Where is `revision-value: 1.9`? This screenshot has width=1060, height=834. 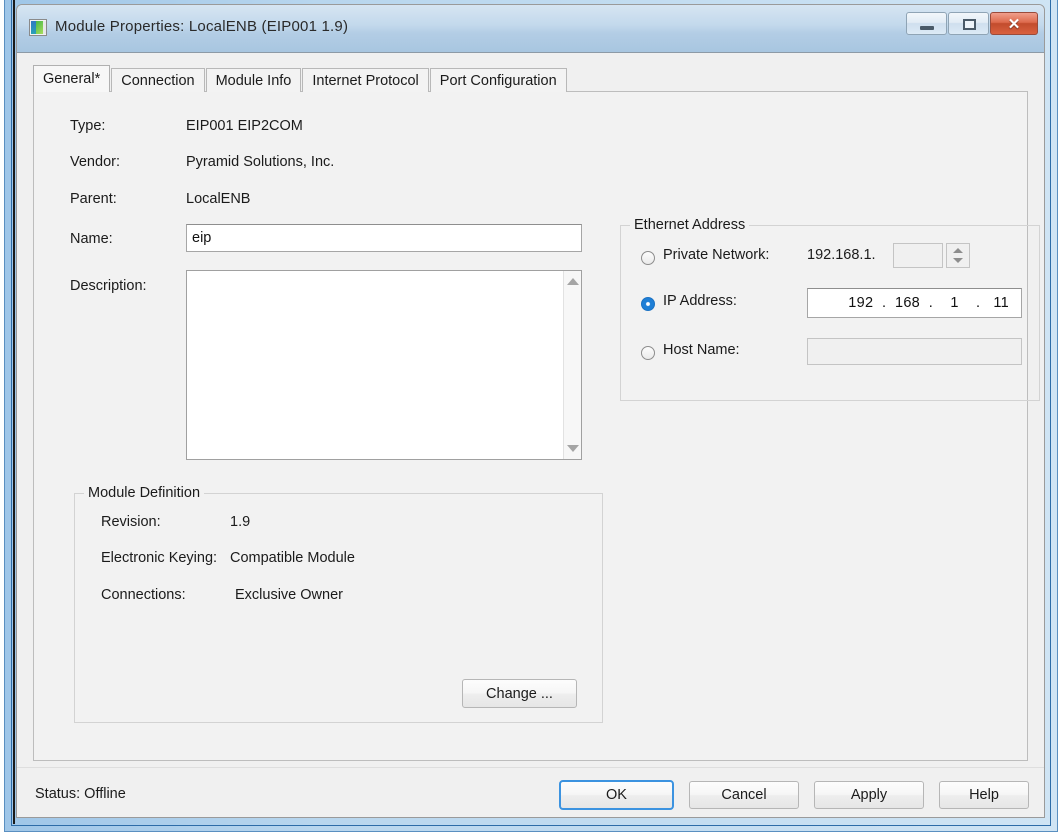 revision-value: 1.9 is located at coordinates (240, 522).